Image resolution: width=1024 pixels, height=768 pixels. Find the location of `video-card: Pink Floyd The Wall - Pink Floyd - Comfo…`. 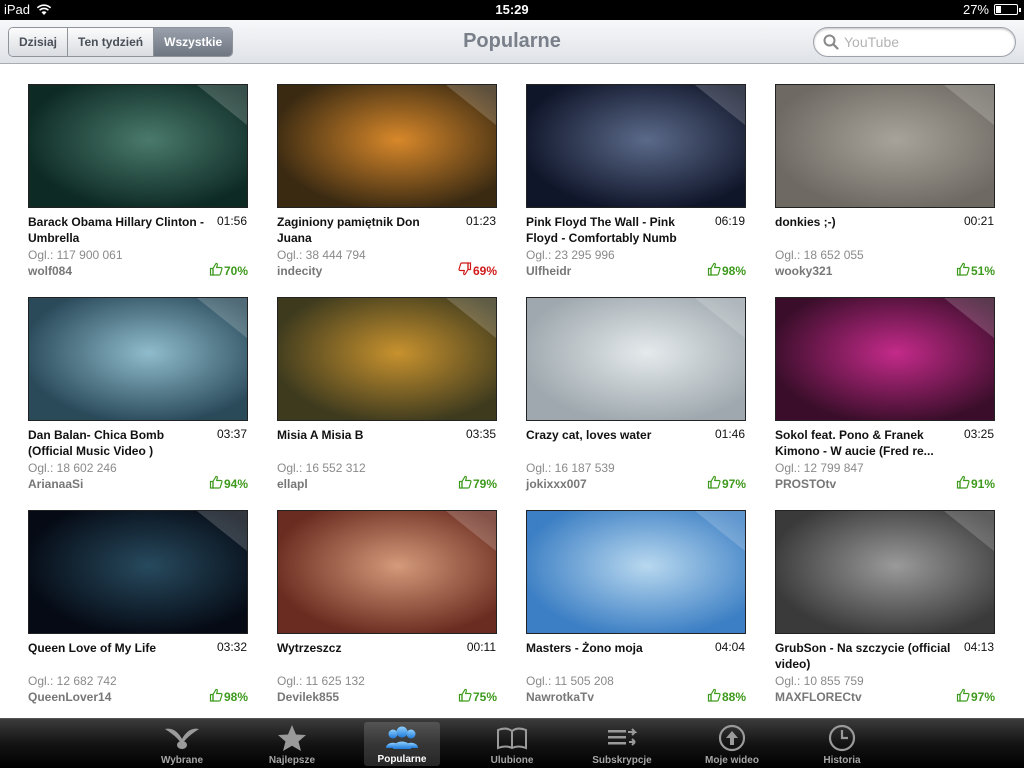

video-card: Pink Floyd The Wall - Pink Floyd - Comfo… is located at coordinates (636, 190).